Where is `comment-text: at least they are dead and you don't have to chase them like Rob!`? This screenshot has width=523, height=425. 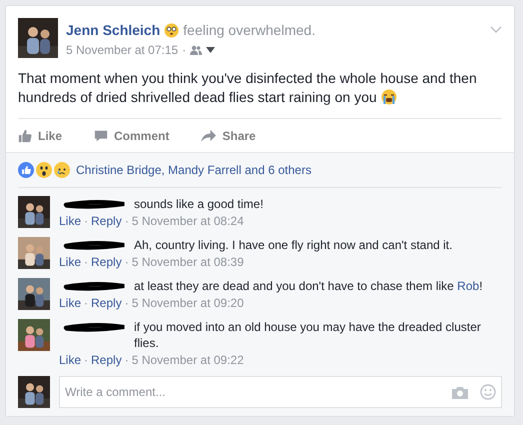
comment-text: at least they are dead and you don't have to chase them like Rob! is located at coordinates (308, 286).